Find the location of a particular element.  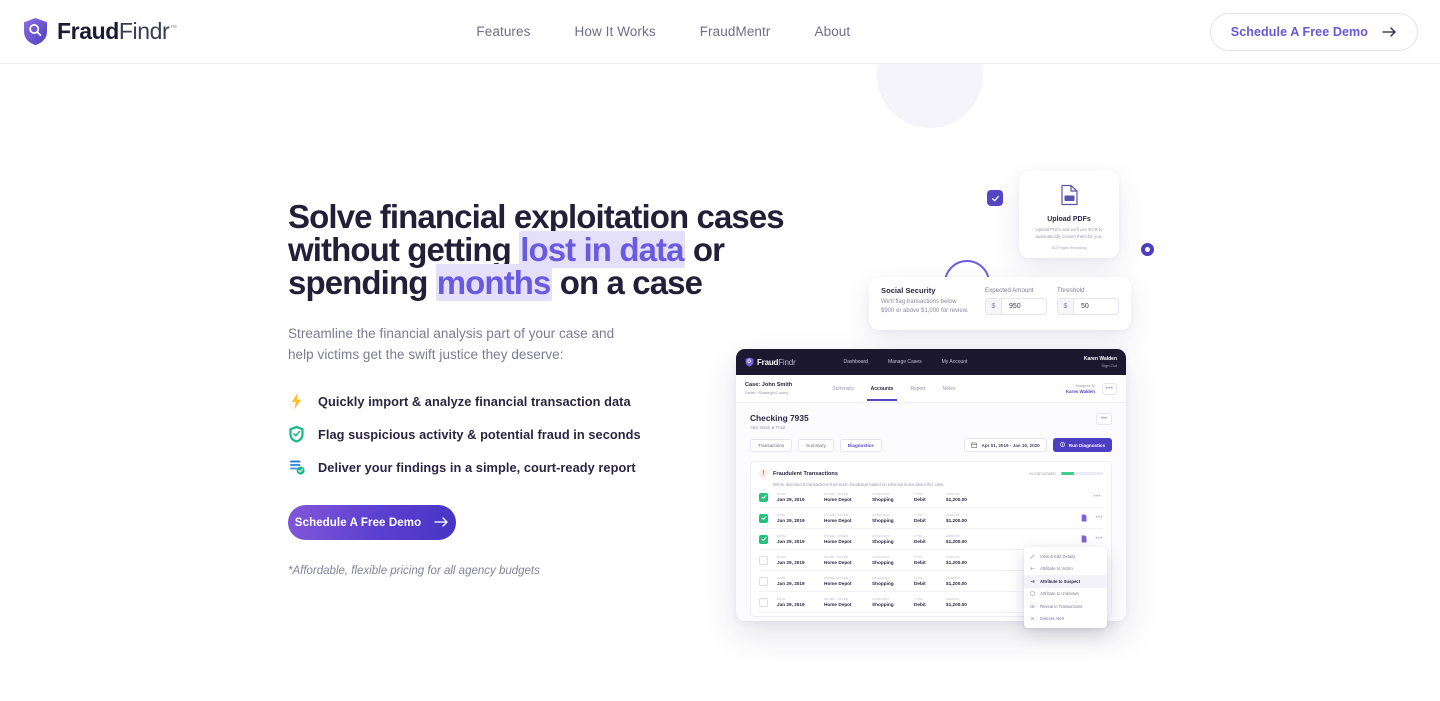

nav-item-about: About is located at coordinates (832, 31).